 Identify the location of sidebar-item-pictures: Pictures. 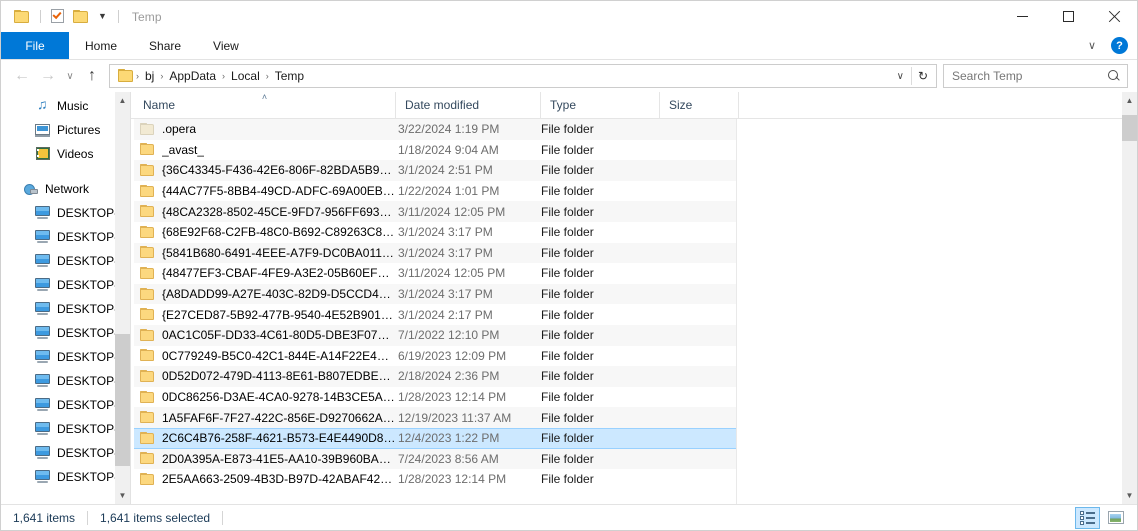
(65, 130).